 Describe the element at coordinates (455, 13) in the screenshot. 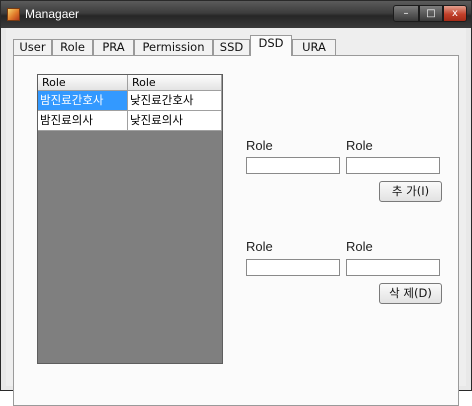

I see `close-button: x` at that location.